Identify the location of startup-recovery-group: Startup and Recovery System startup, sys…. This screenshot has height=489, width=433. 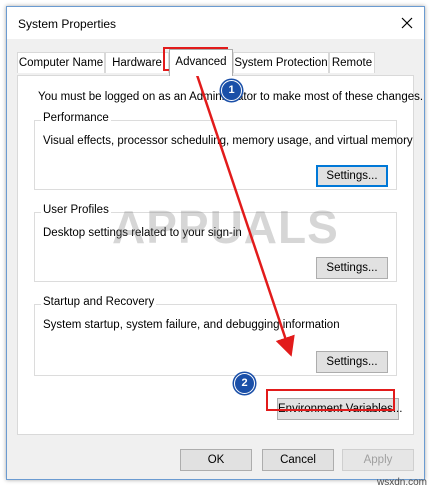
(215, 336).